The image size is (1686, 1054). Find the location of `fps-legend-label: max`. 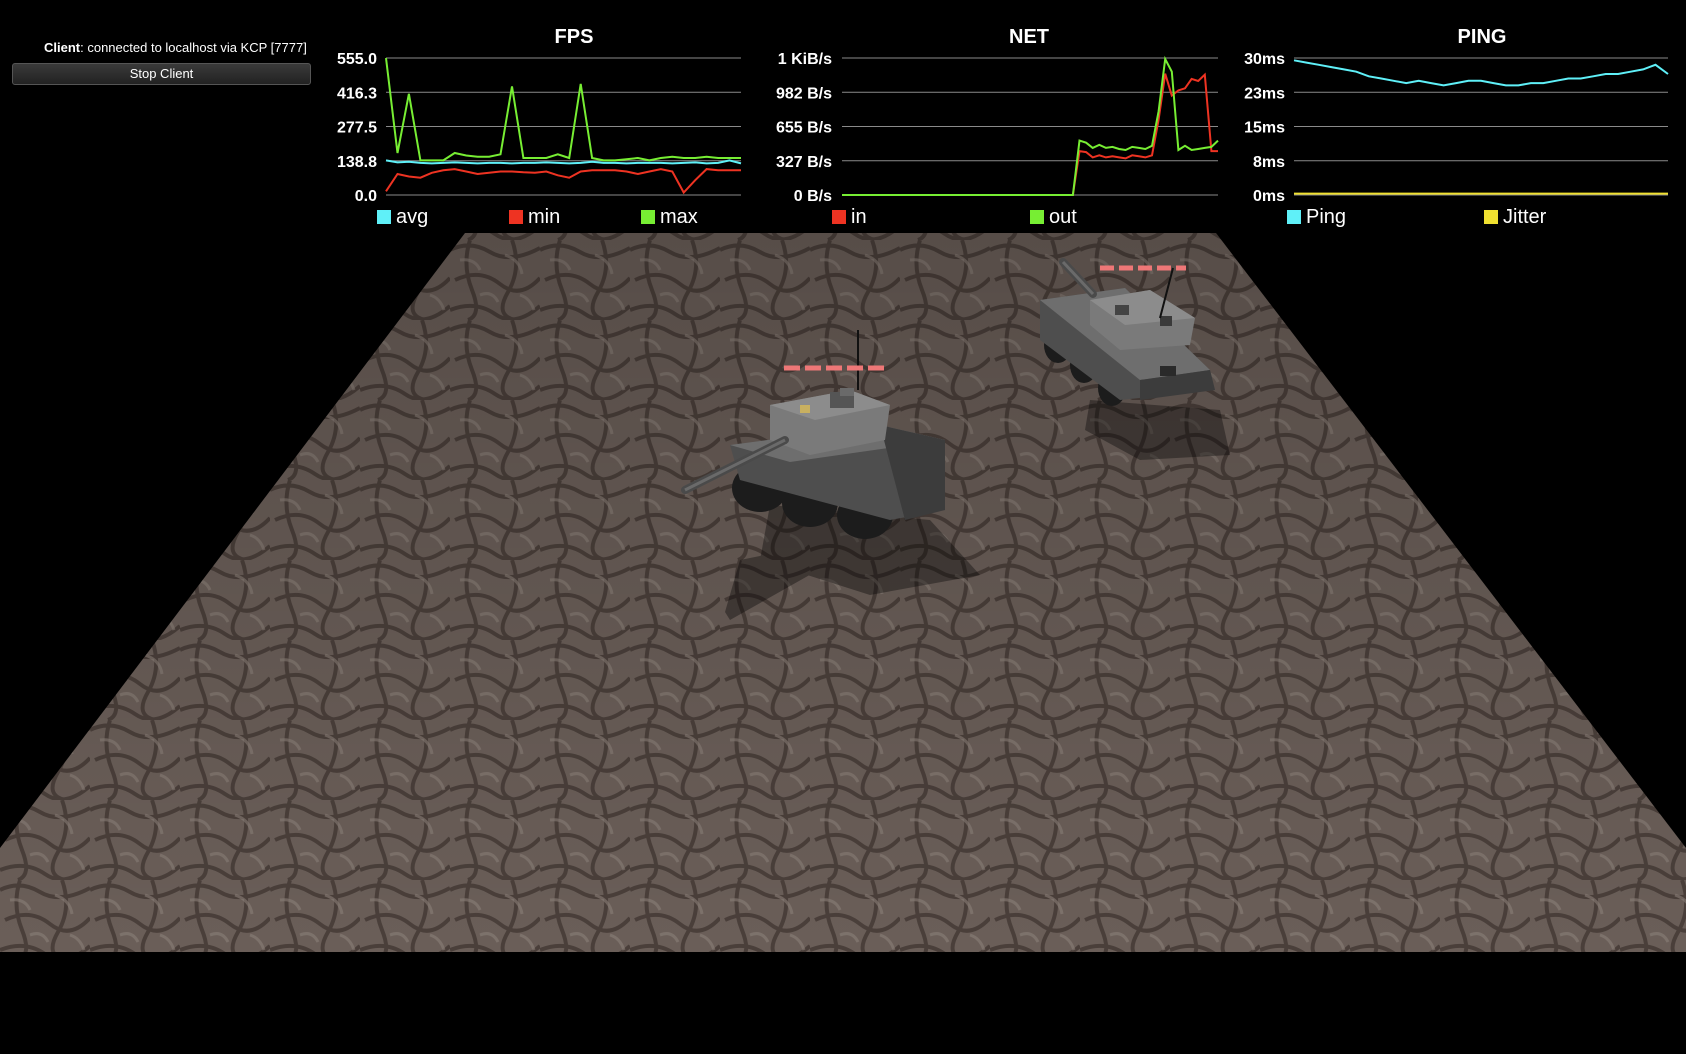

fps-legend-label: max is located at coordinates (679, 217).